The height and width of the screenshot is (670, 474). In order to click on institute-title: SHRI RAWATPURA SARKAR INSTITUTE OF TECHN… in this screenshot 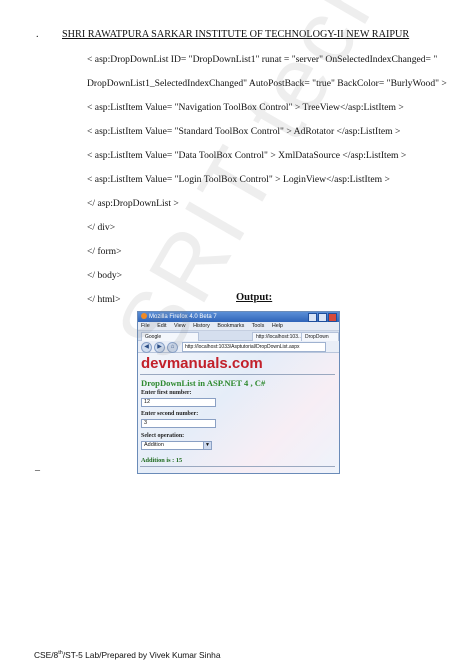, I will do `click(236, 34)`.